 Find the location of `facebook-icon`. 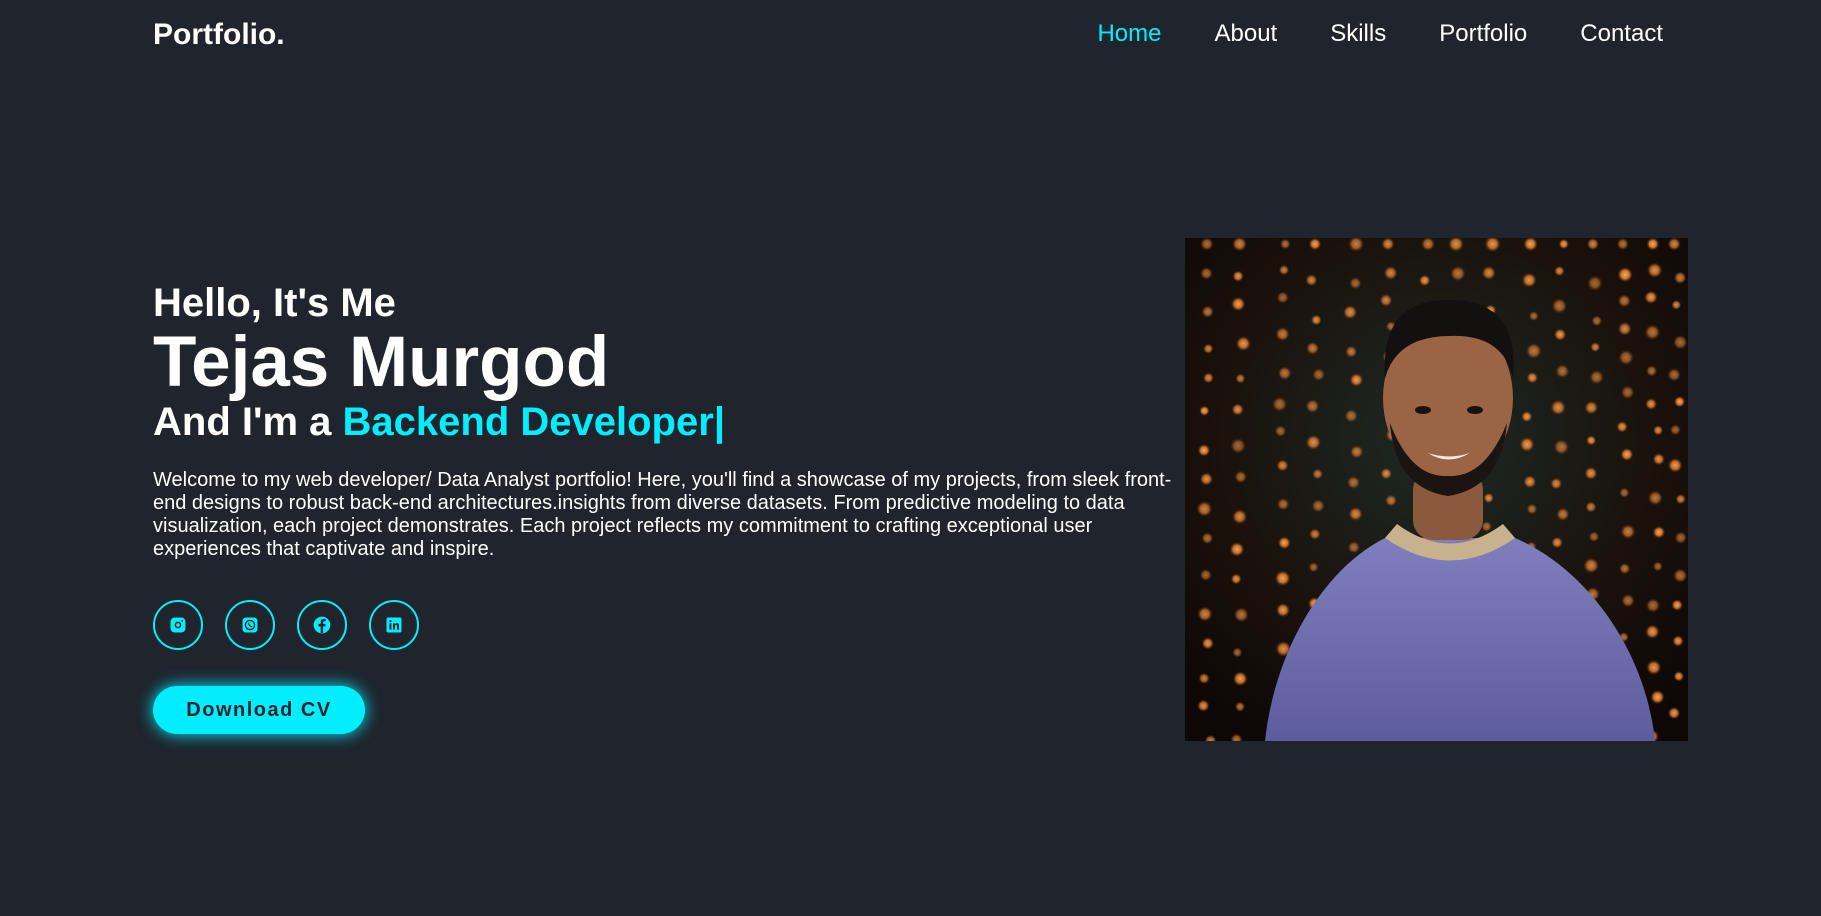

facebook-icon is located at coordinates (322, 625).